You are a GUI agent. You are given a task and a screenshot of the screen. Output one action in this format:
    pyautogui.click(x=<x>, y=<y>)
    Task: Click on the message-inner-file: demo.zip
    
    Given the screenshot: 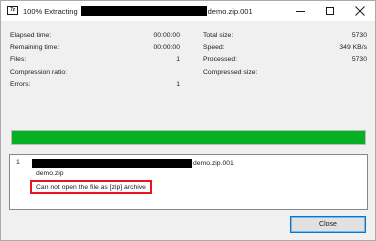 What is the action you would take?
    pyautogui.click(x=50, y=173)
    